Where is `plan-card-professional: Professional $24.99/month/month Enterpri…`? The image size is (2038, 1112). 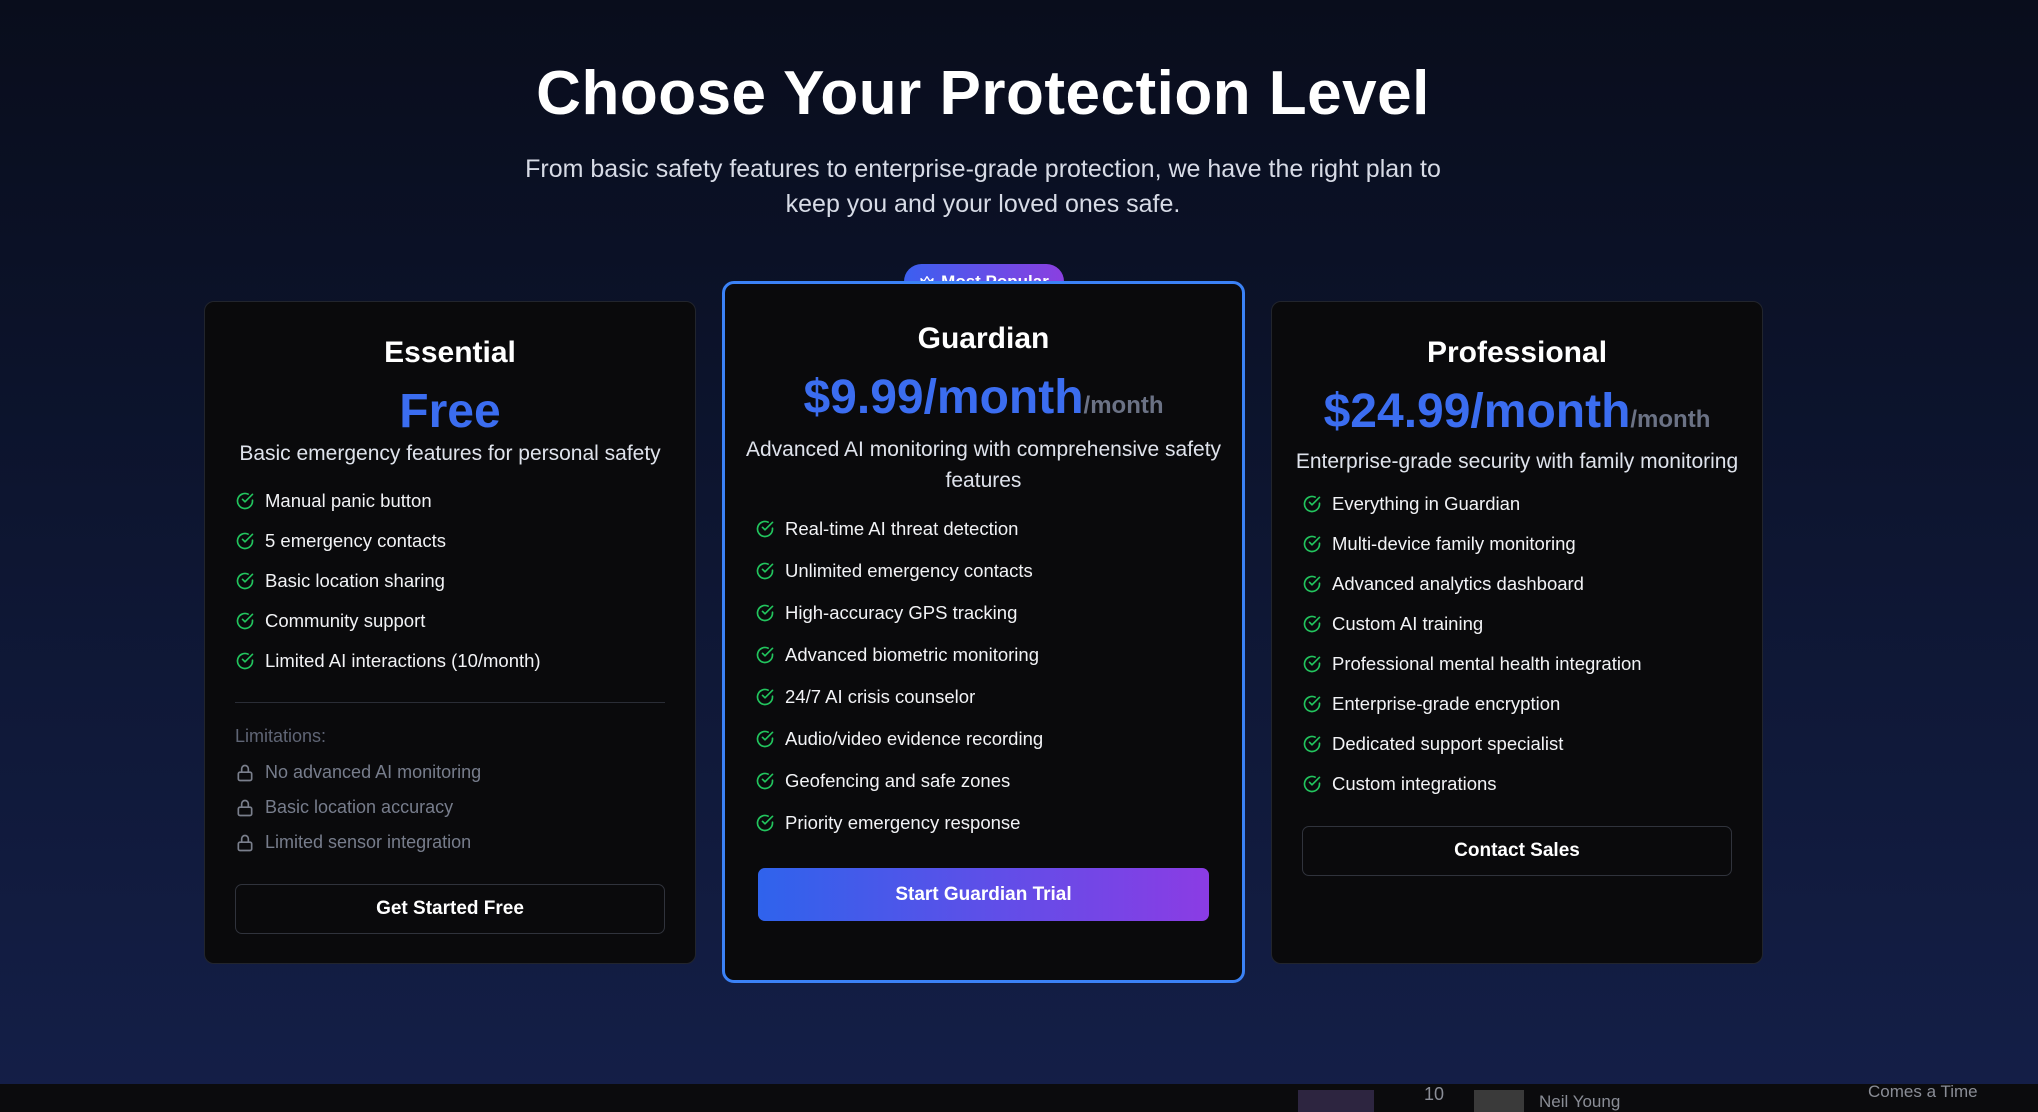 plan-card-professional: Professional $24.99/month/month Enterpri… is located at coordinates (1517, 632).